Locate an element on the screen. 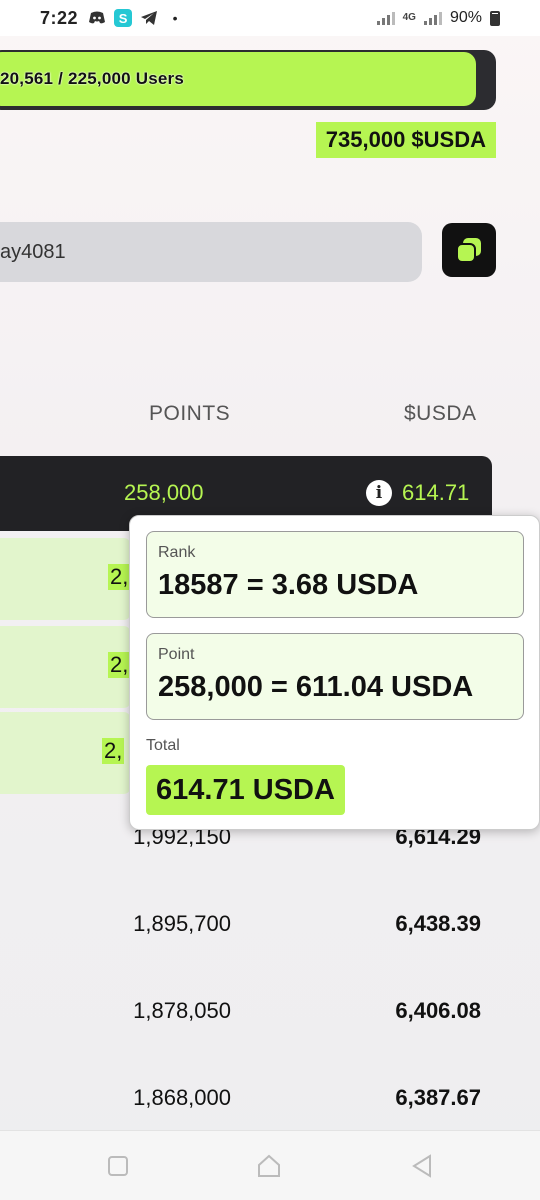 The height and width of the screenshot is (1200, 540). copy-button is located at coordinates (469, 250).